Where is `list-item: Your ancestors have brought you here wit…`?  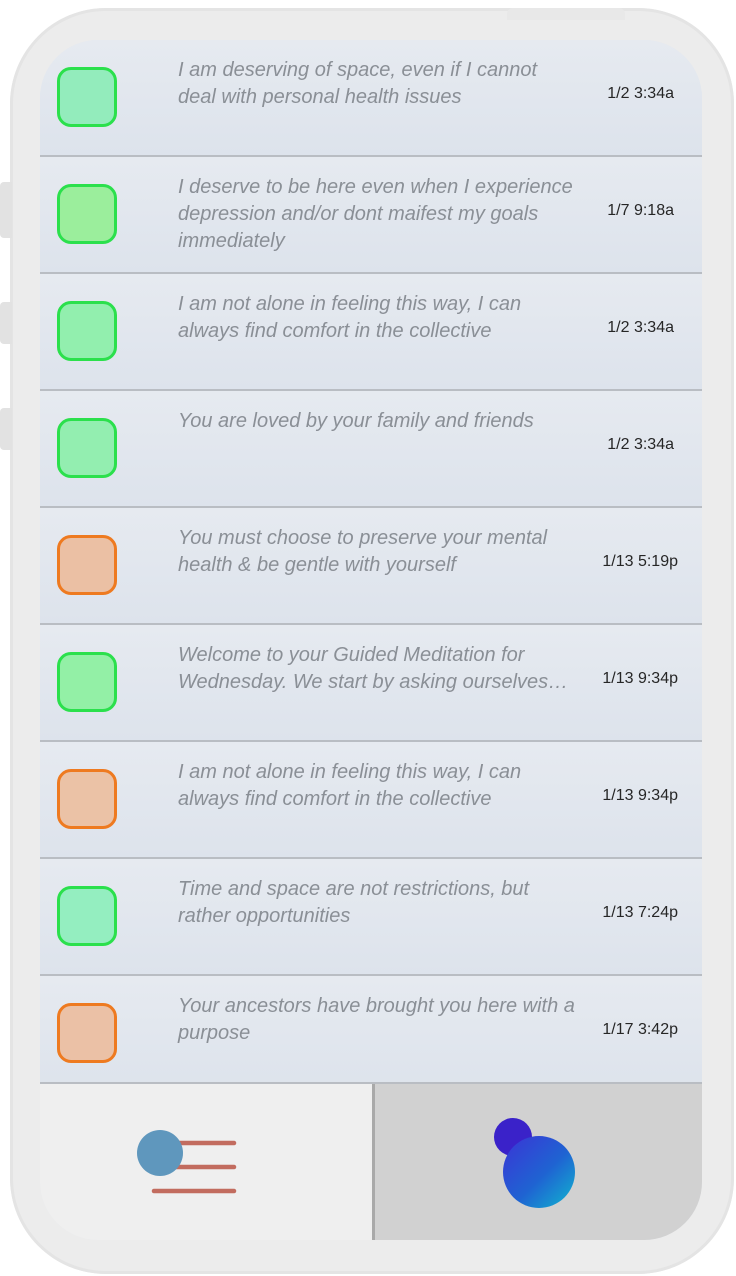 list-item: Your ancestors have brought you here wit… is located at coordinates (371, 1033).